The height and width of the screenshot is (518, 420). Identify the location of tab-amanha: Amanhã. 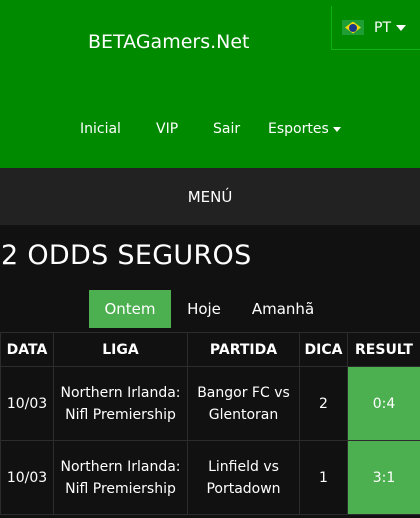
(283, 309).